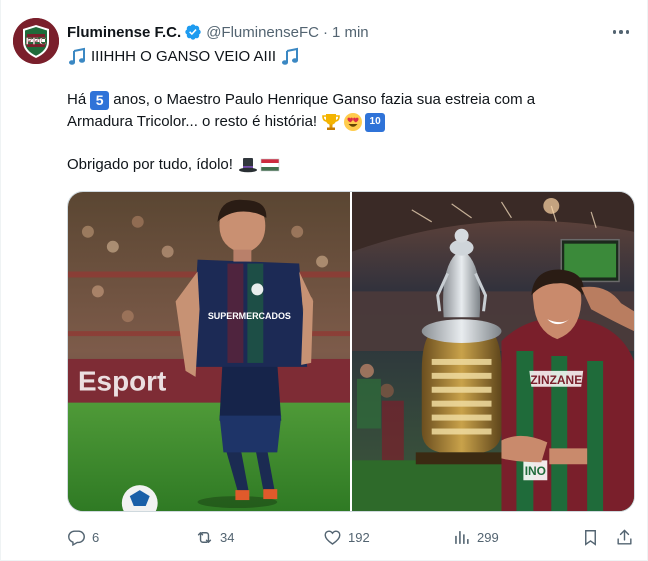 This screenshot has width=648, height=561. Describe the element at coordinates (475, 537) in the screenshot. I see `views-button: 299` at that location.